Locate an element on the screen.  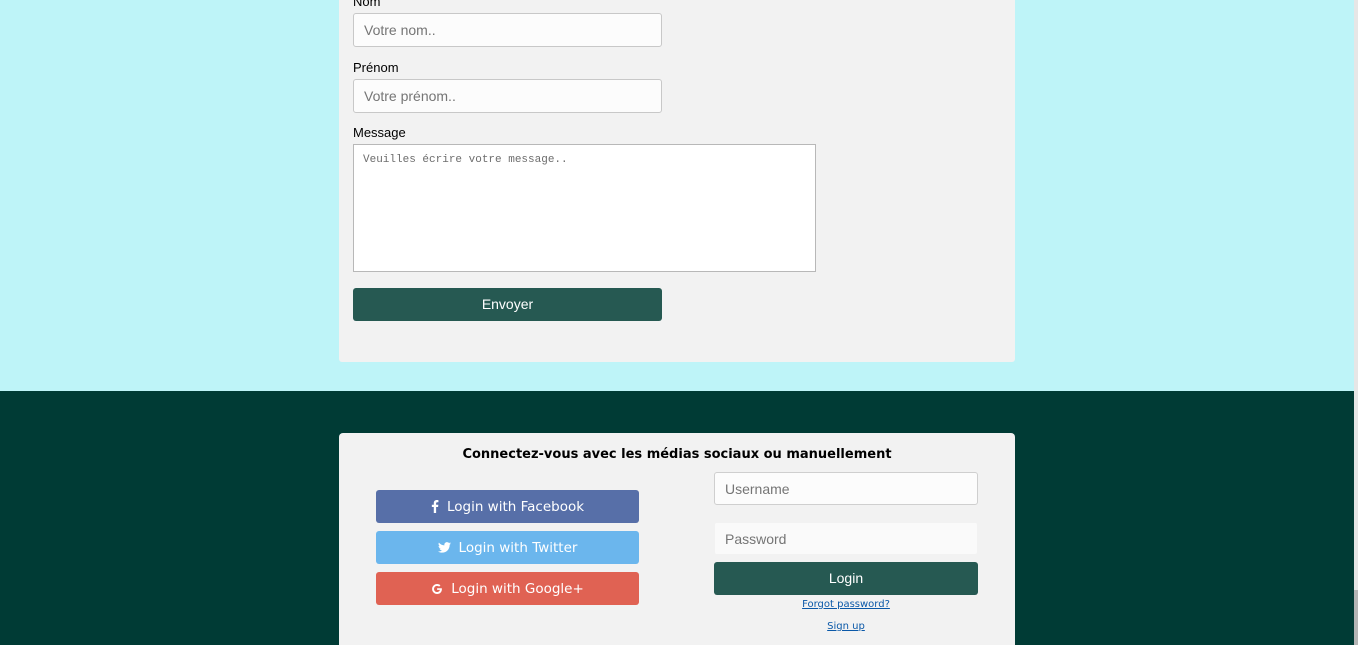
facebook-login-button: Login with Facebook is located at coordinates (507, 506).